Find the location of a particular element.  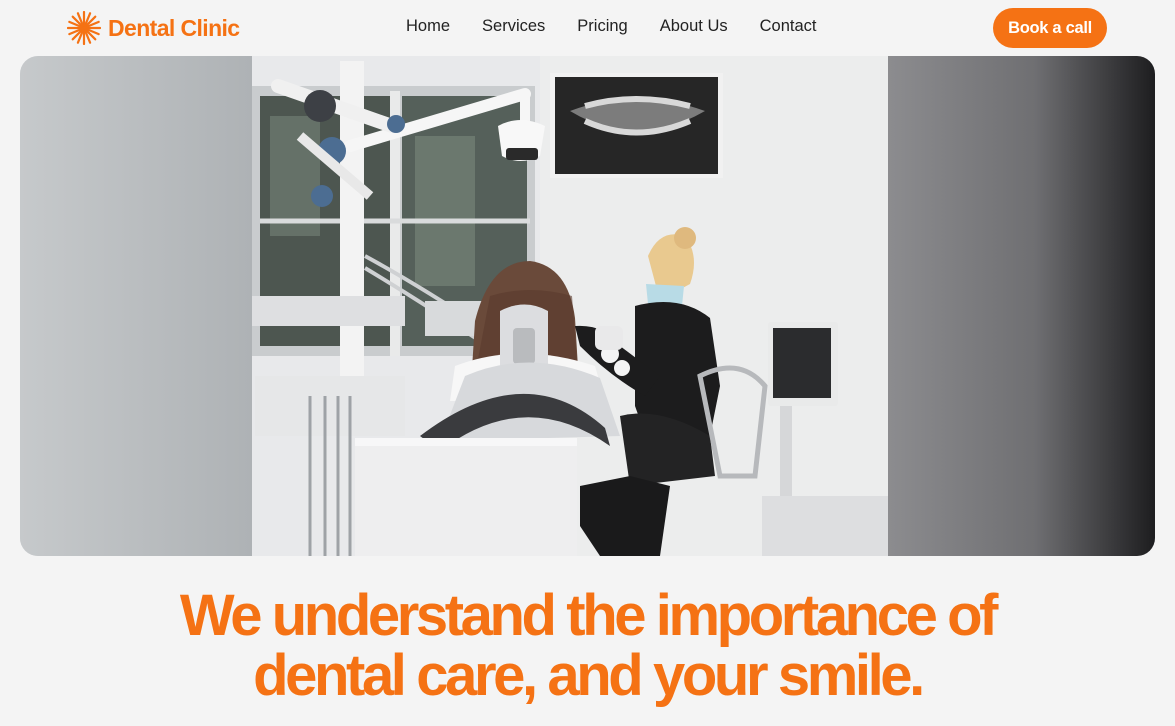

main-nav: Home Services Pricing About Us Contact is located at coordinates (611, 26).